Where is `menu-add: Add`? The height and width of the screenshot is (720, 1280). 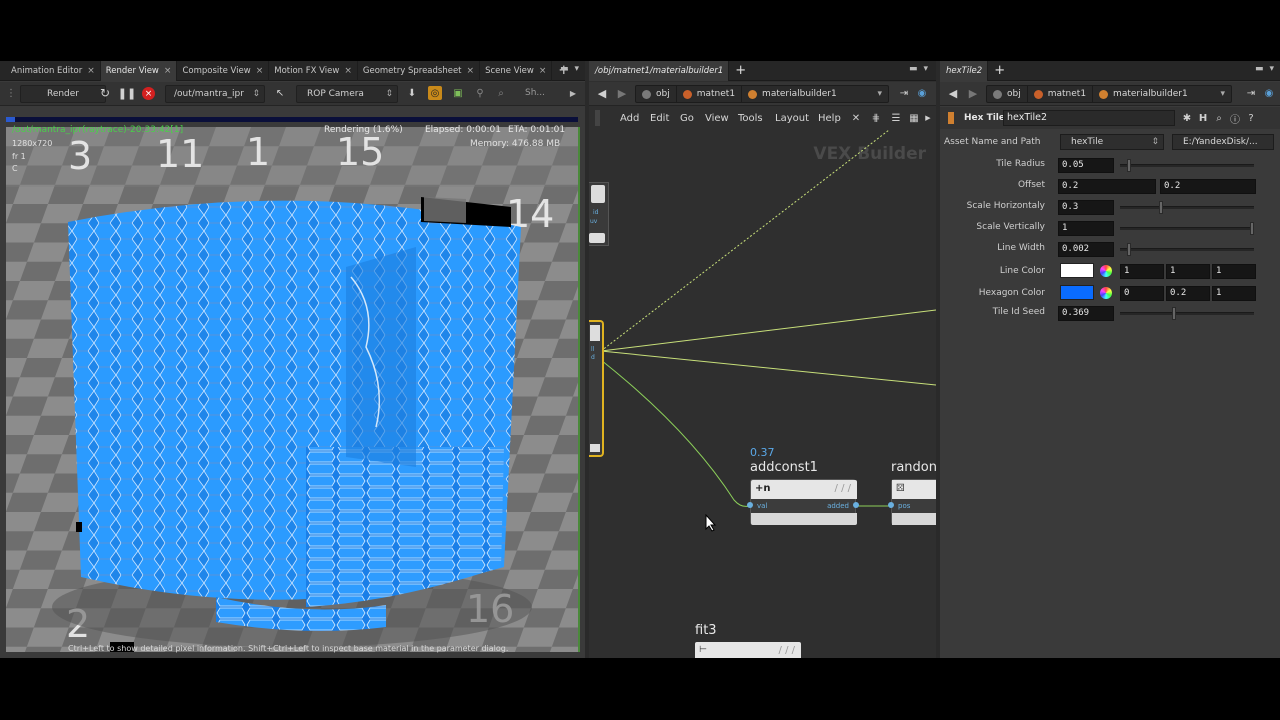 menu-add: Add is located at coordinates (629, 118).